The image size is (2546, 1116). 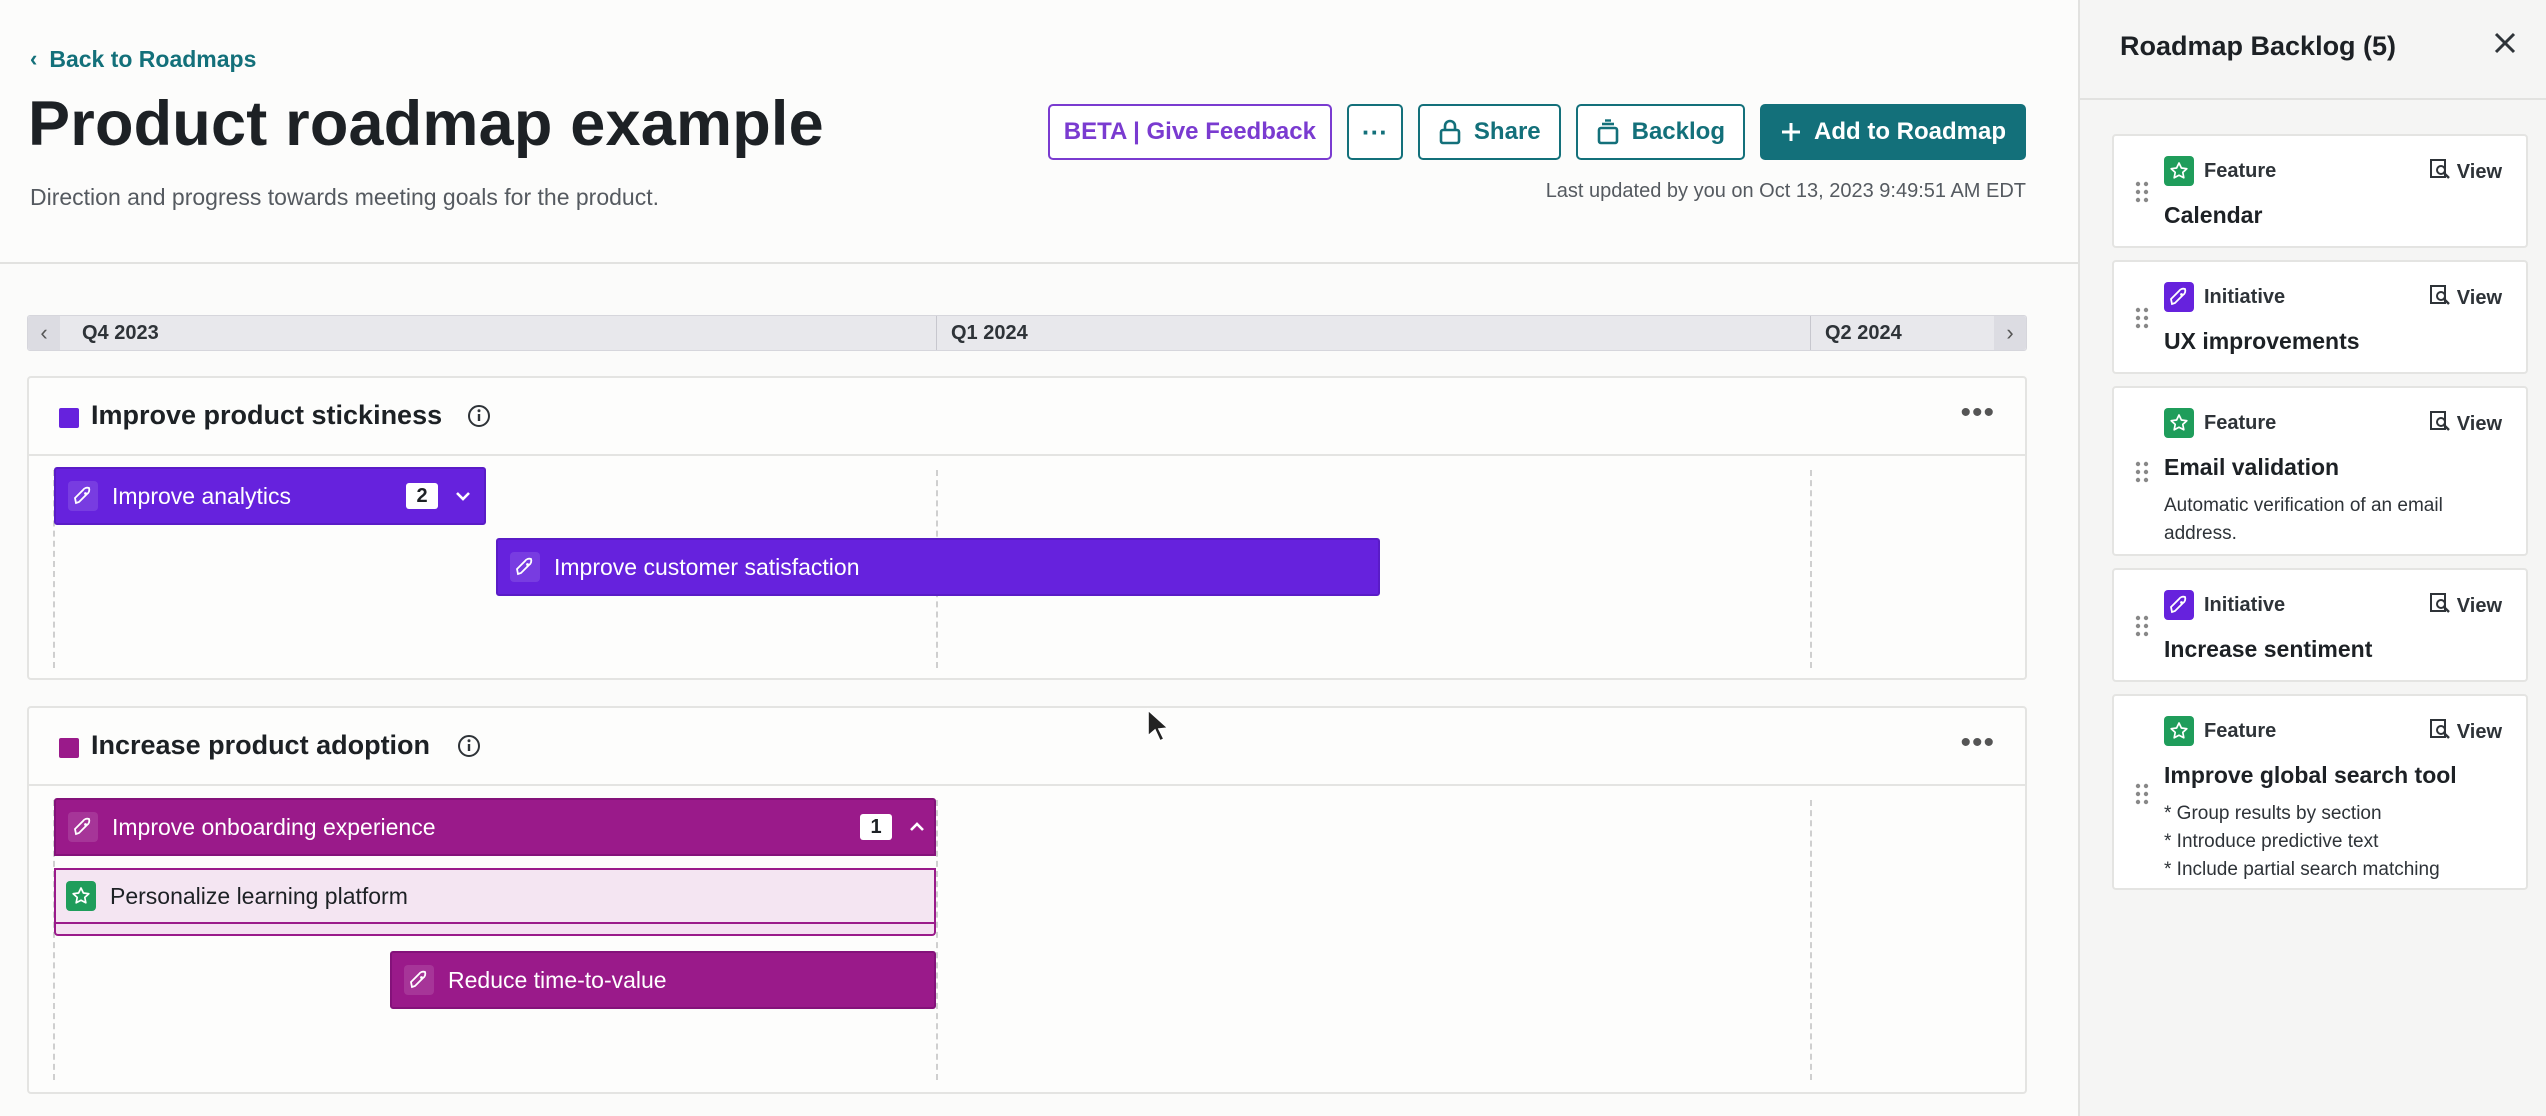 What do you see at coordinates (2010, 333) in the screenshot?
I see `timeline-next-arrow-icon: ›` at bounding box center [2010, 333].